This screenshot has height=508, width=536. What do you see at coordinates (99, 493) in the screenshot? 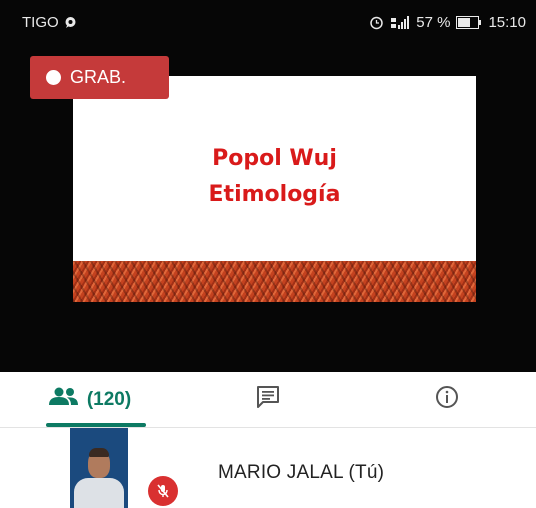
I see `thumbnail-person-body` at bounding box center [99, 493].